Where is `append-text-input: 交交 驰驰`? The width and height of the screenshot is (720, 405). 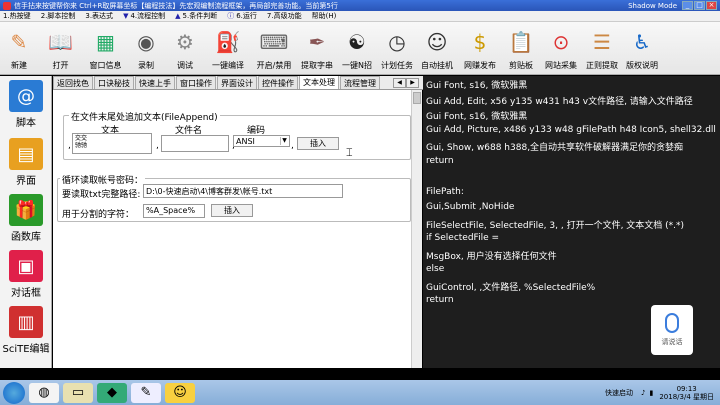 append-text-input: 交交 驰驰 is located at coordinates (112, 143).